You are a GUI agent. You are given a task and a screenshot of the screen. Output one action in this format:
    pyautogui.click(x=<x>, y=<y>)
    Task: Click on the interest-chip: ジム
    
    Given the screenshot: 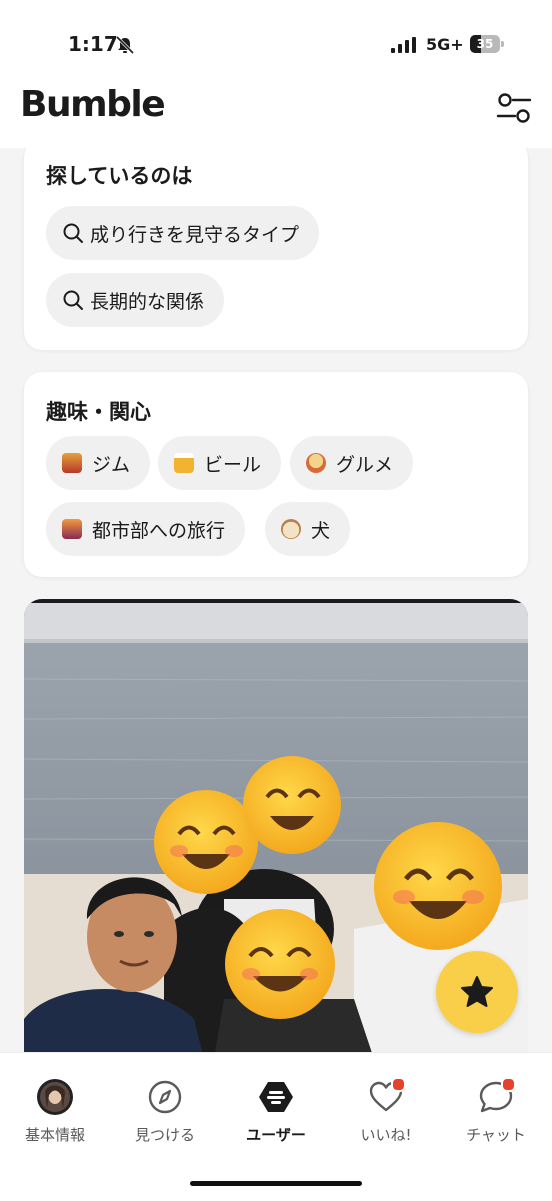 What is the action you would take?
    pyautogui.click(x=98, y=463)
    